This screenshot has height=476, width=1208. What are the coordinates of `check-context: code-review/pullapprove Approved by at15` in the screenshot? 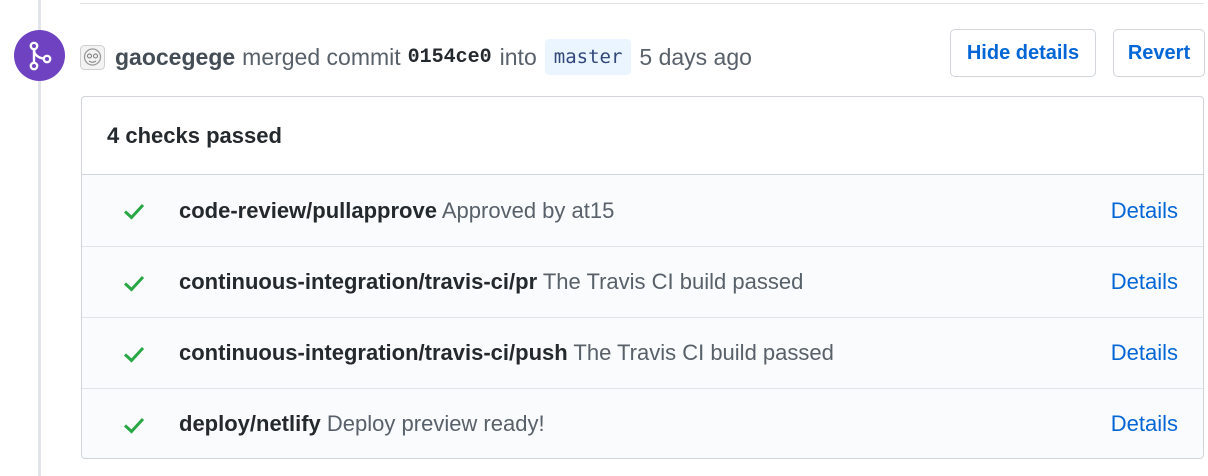 It's located at (396, 211).